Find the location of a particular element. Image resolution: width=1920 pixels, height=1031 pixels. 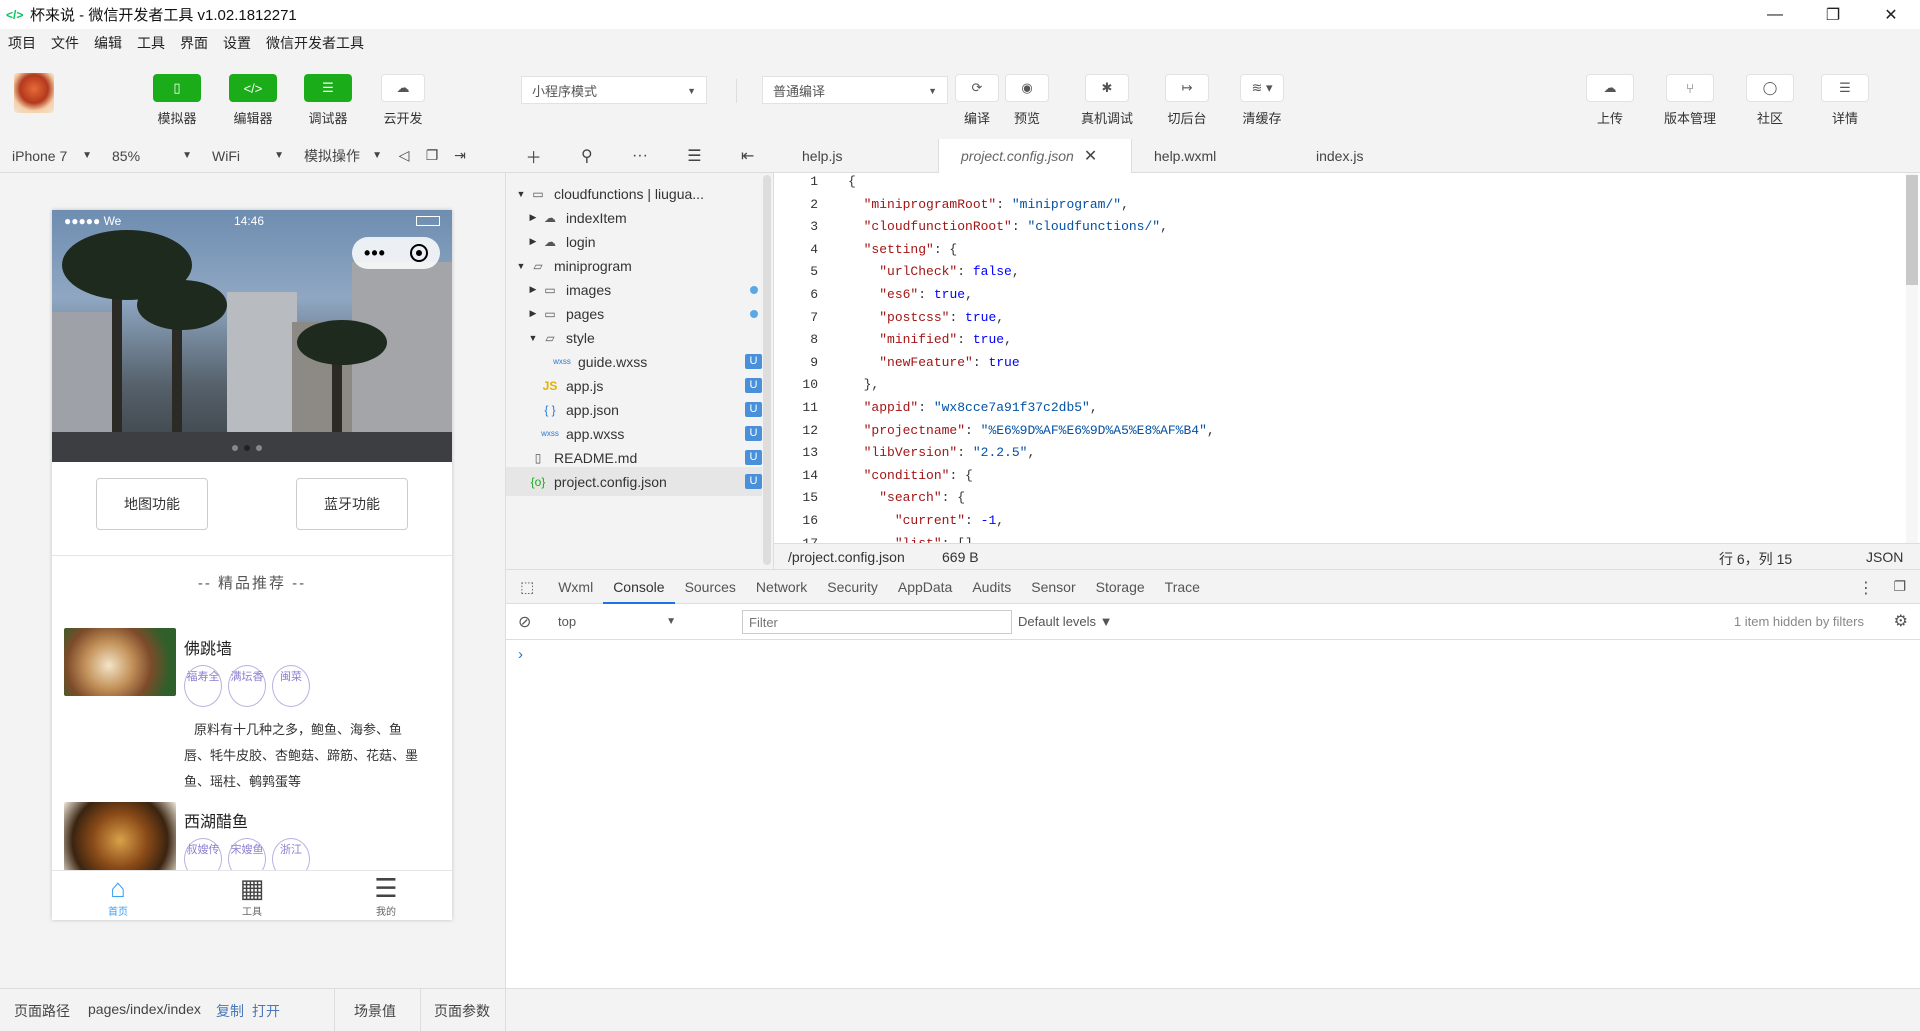

tab-trace: Trace is located at coordinates (1182, 587).